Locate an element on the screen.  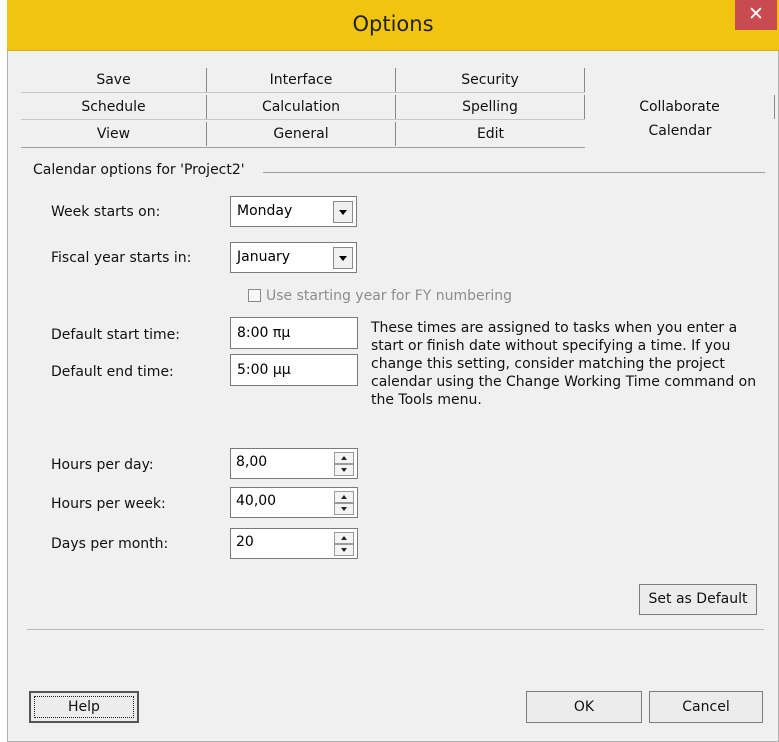
fy-numbering-label: Use starting year for FY numbering is located at coordinates (389, 296).